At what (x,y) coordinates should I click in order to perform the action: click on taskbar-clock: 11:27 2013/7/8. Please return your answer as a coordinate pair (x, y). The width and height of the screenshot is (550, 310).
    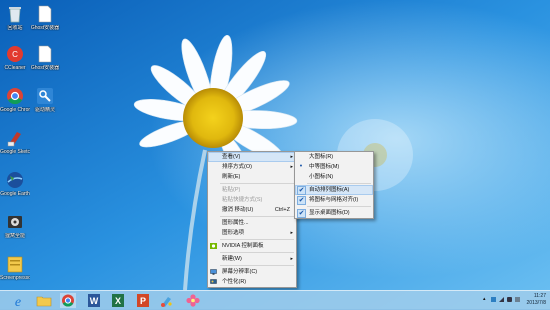
    Looking at the image, I should click on (536, 300).